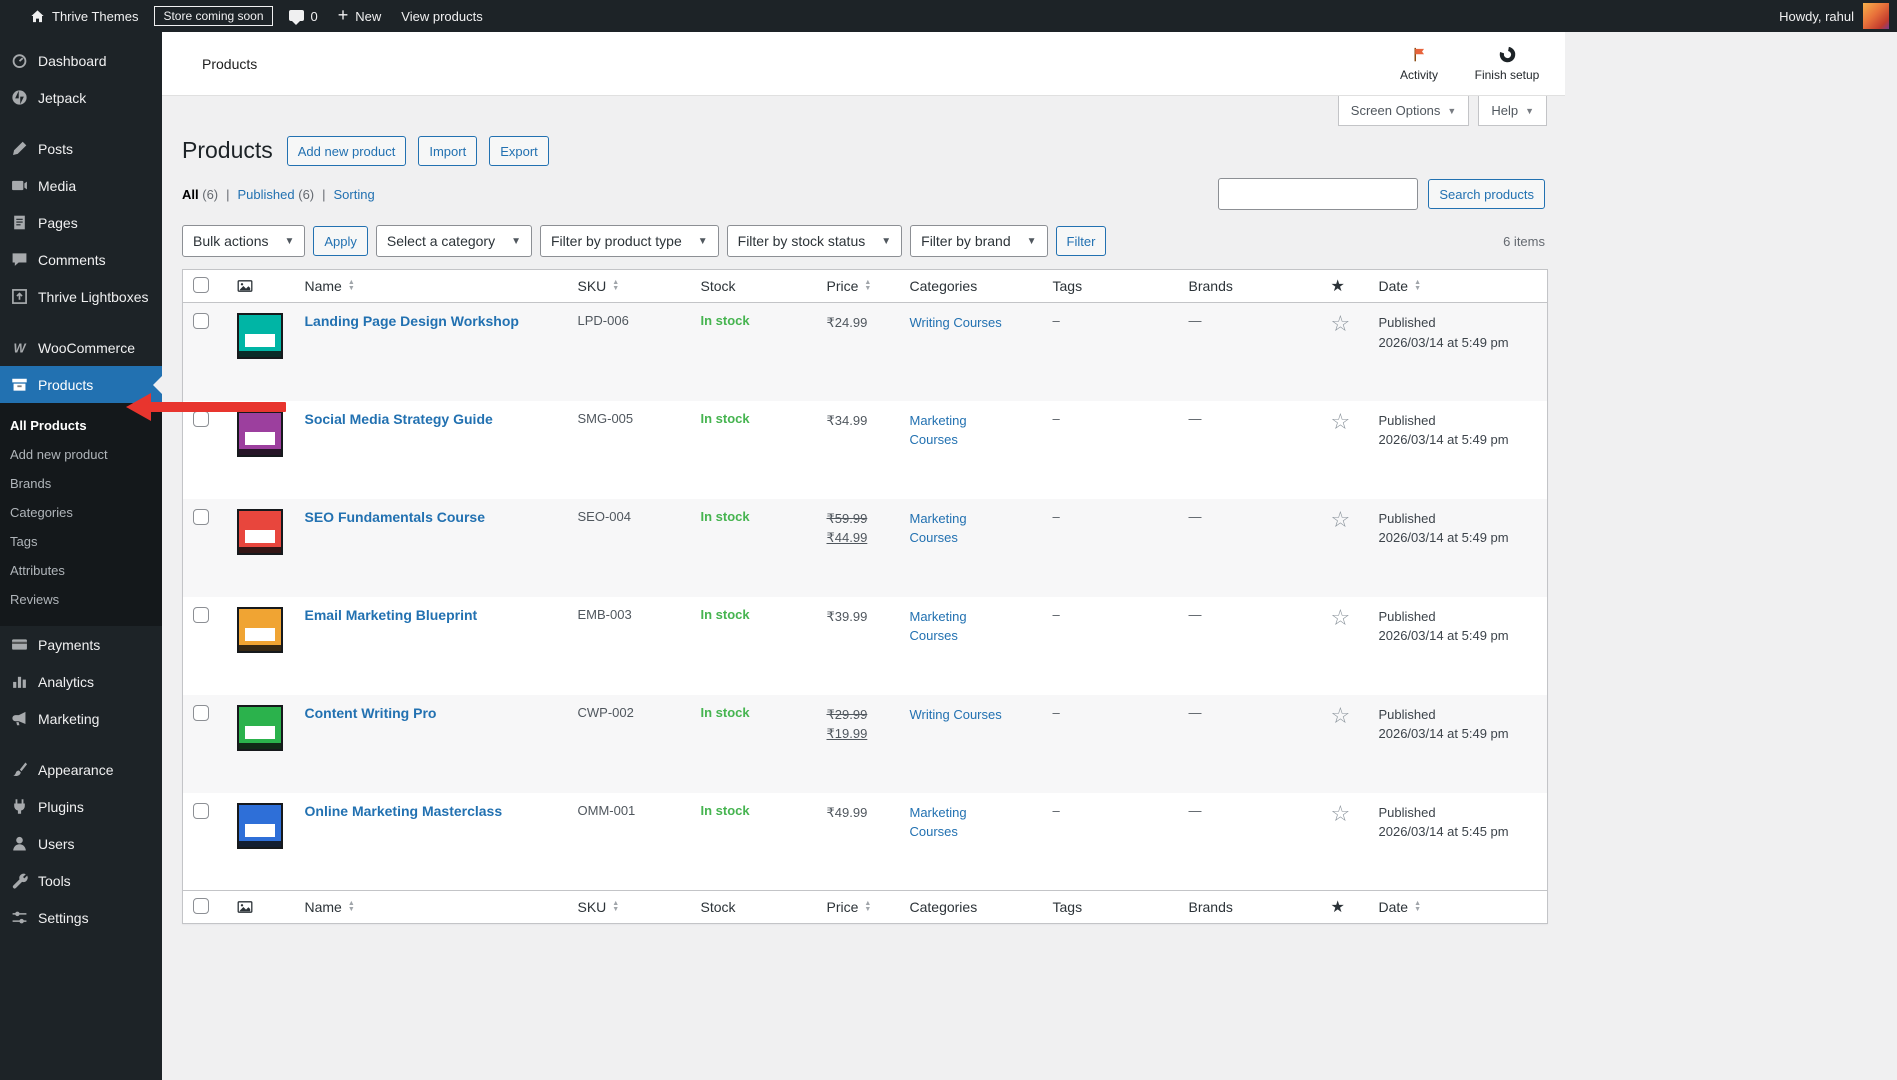 The height and width of the screenshot is (1080, 1897). Describe the element at coordinates (886, 241) in the screenshot. I see `chevron-down-icon: ▼` at that location.